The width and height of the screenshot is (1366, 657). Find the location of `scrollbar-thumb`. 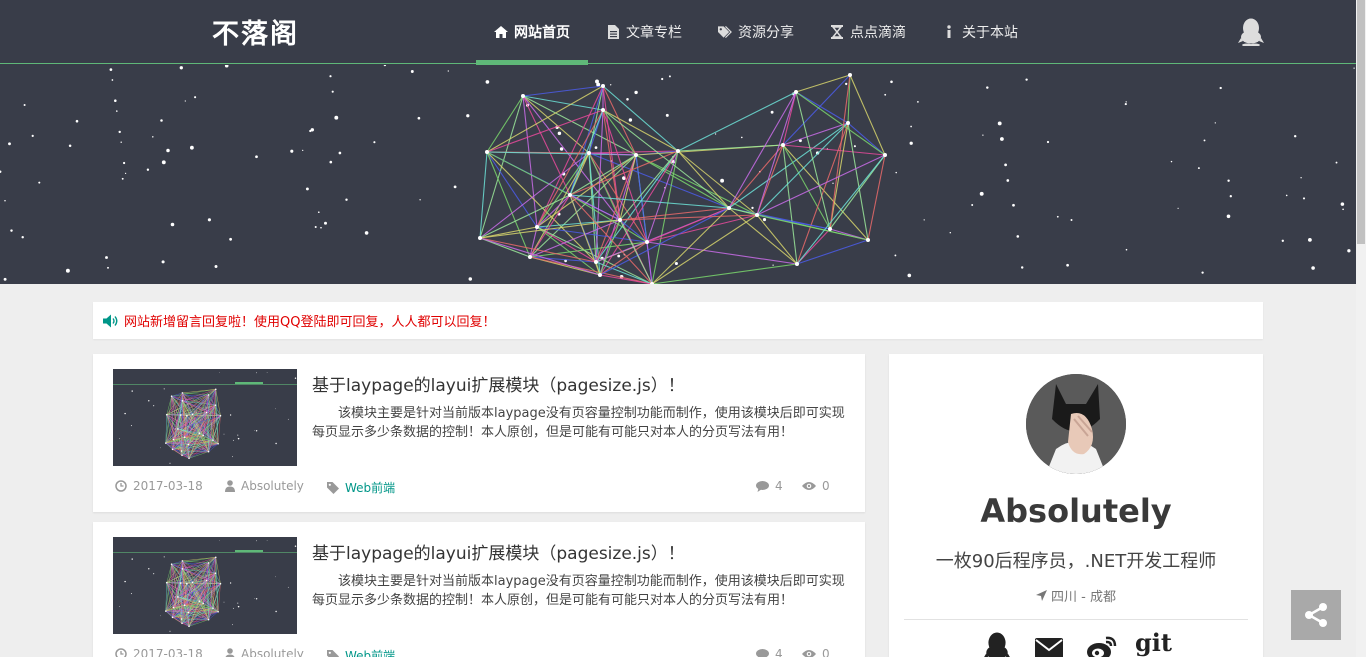

scrollbar-thumb is located at coordinates (1361, 122).